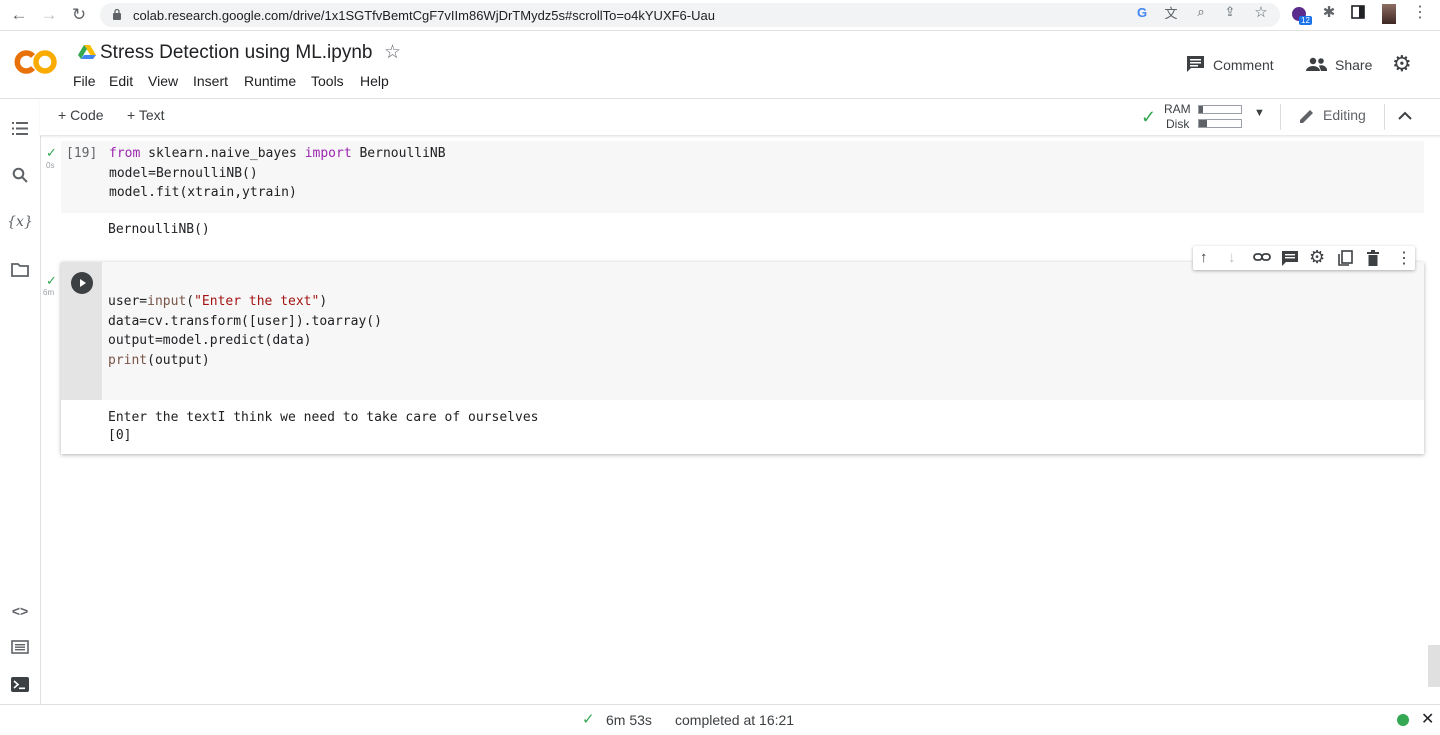 This screenshot has height=735, width=1440. Describe the element at coordinates (159, 229) in the screenshot. I see `cell-output: BernoulliNB()` at that location.